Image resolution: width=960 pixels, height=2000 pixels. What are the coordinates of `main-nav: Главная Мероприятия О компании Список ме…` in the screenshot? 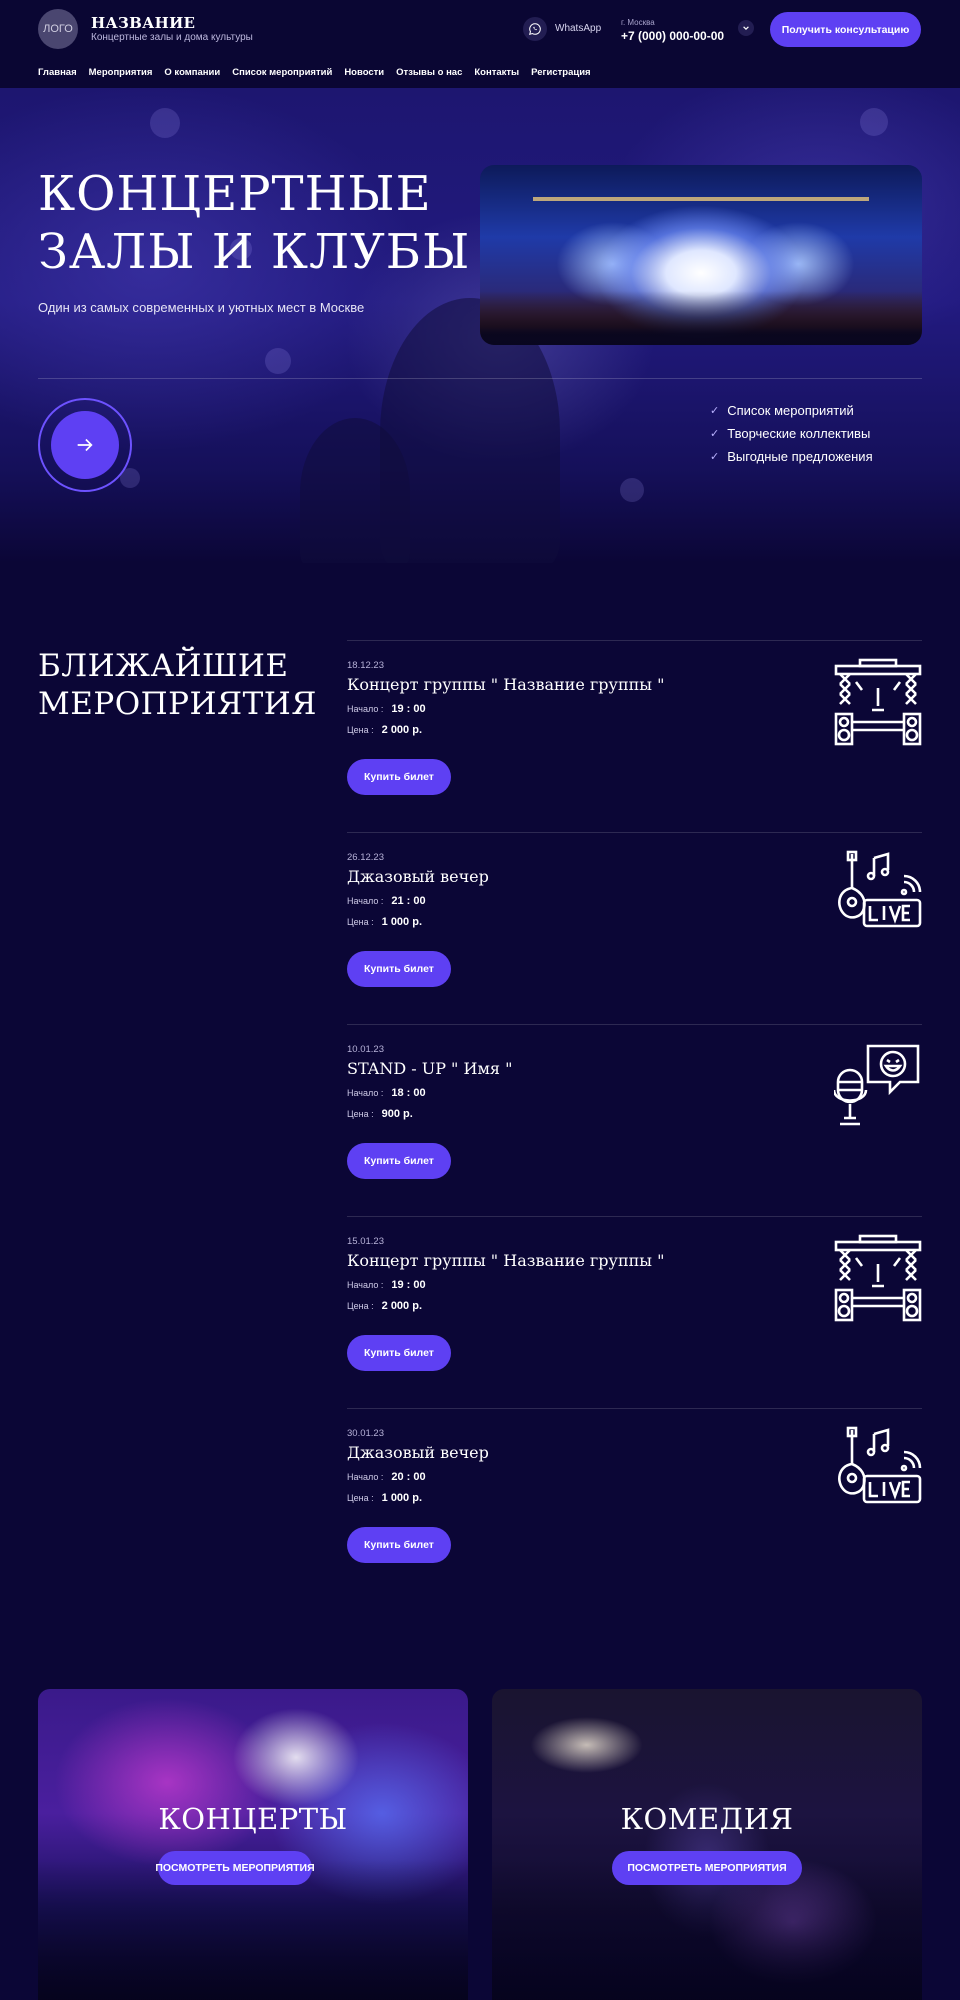 It's located at (314, 72).